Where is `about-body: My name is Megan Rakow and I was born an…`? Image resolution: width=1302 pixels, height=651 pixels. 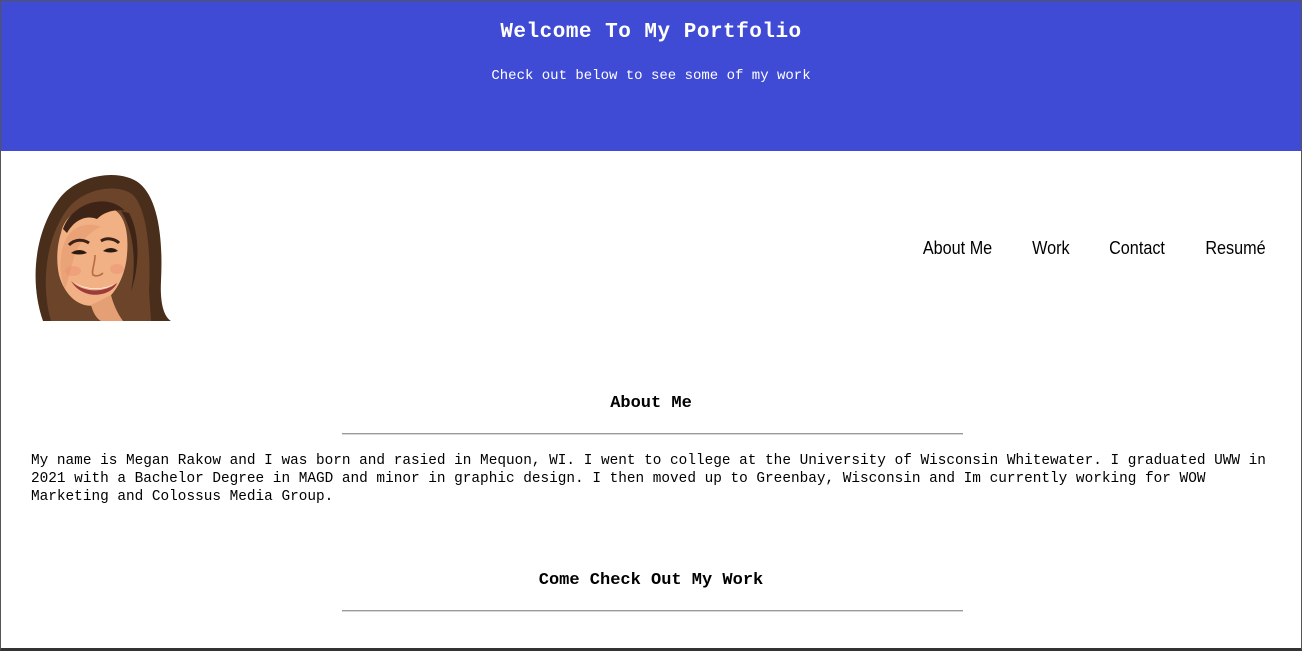 about-body: My name is Megan Rakow and I was born an… is located at coordinates (648, 479).